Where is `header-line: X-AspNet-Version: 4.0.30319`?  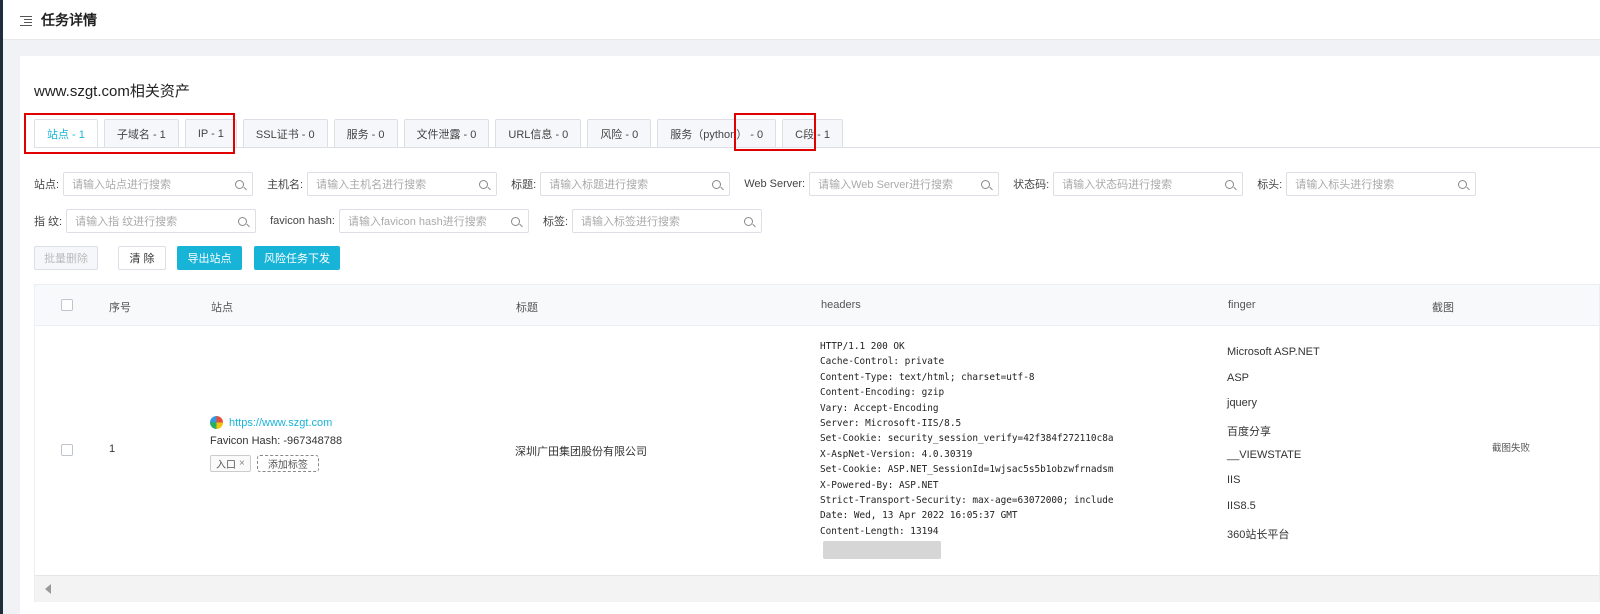 header-line: X-AspNet-Version: 4.0.30319 is located at coordinates (896, 454).